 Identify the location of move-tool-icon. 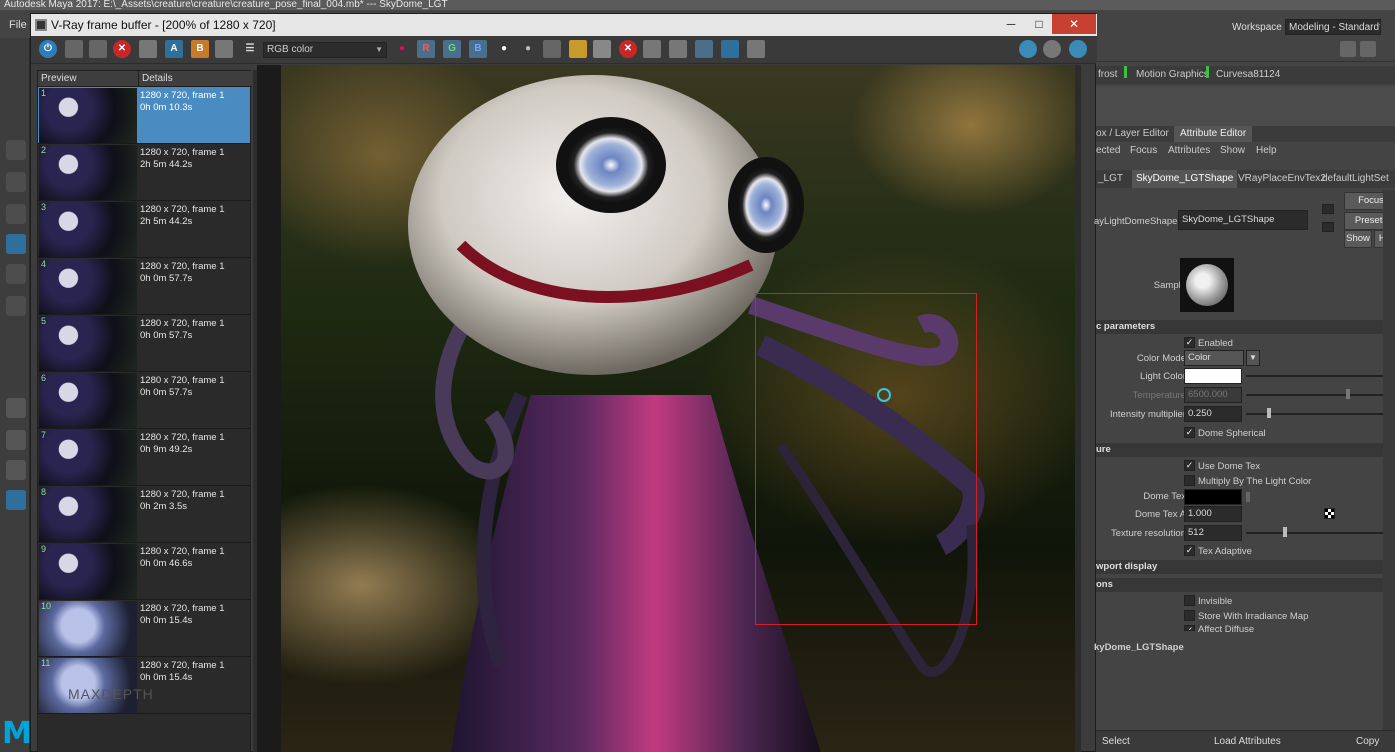
(16, 244).